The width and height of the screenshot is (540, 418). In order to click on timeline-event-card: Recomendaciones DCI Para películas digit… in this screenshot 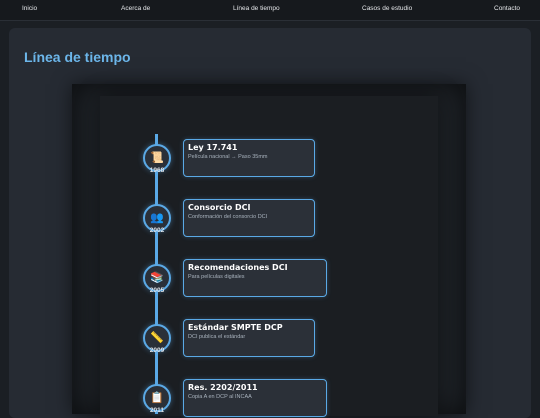, I will do `click(255, 278)`.